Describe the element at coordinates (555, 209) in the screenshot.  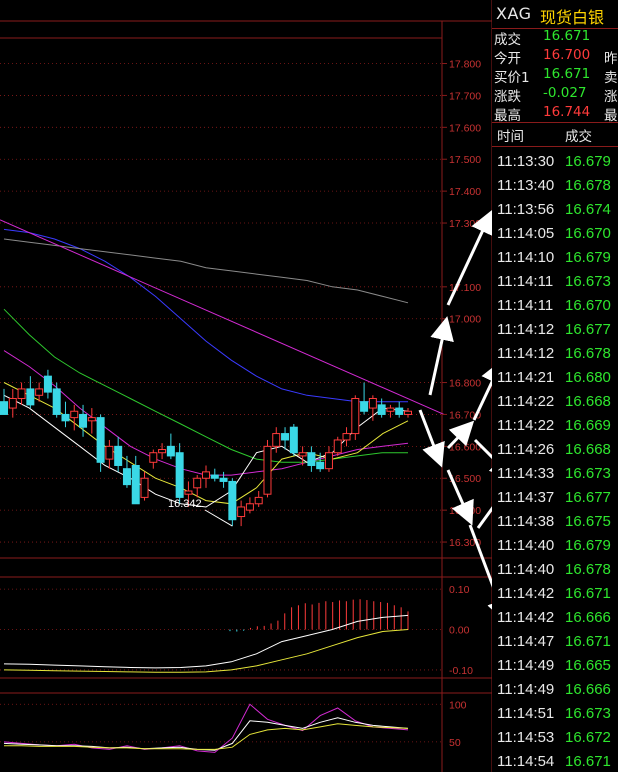
I see `trade-row: 11:13:56 16.674` at that location.